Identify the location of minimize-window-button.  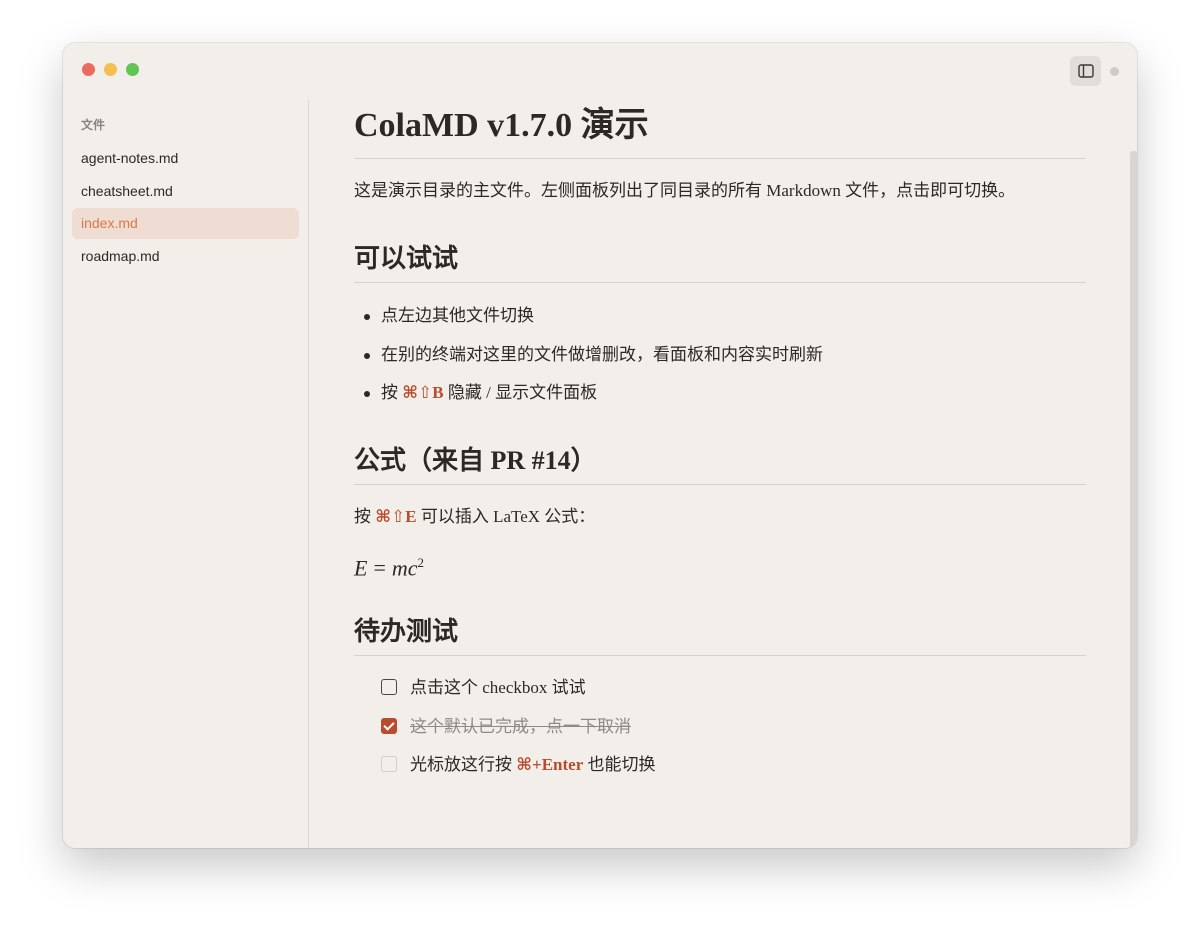
(110, 69).